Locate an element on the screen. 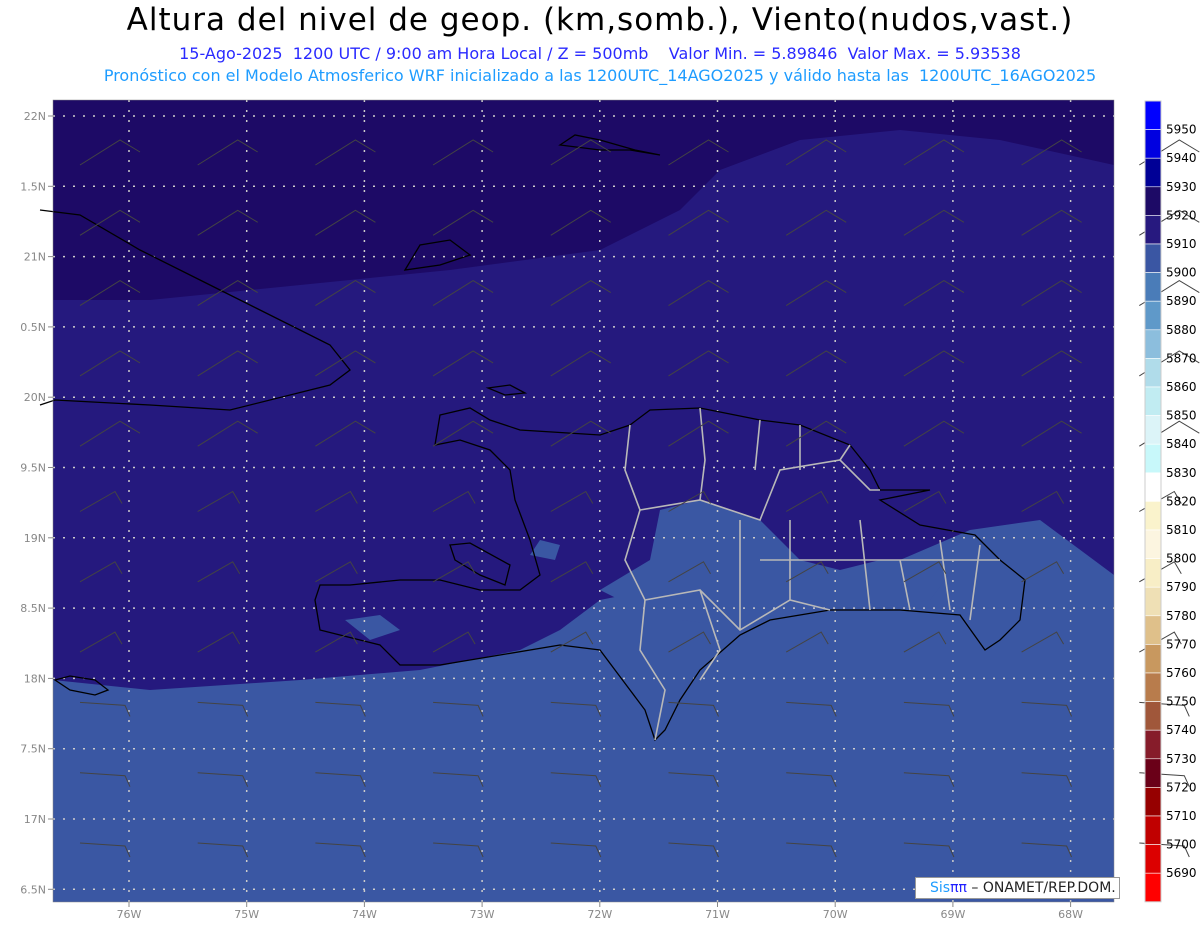 The image size is (1200, 927). credit-text: – ONAMET/REP.DOM. is located at coordinates (1043, 888).